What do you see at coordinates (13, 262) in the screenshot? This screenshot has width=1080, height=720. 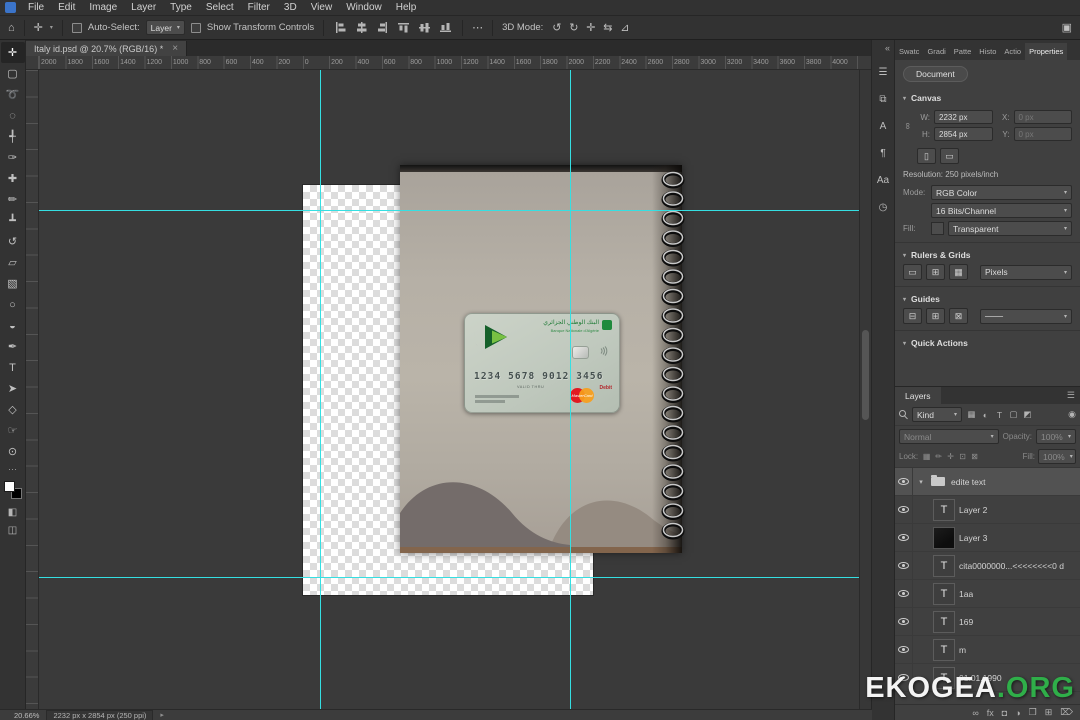 I see `eraser-tool: ▱` at bounding box center [13, 262].